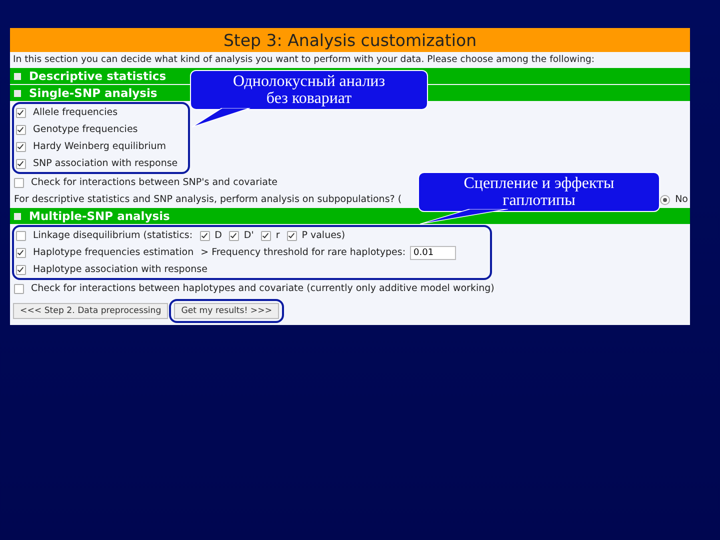 The width and height of the screenshot is (720, 540). What do you see at coordinates (343, 235) in the screenshot?
I see `closing-paren: )` at bounding box center [343, 235].